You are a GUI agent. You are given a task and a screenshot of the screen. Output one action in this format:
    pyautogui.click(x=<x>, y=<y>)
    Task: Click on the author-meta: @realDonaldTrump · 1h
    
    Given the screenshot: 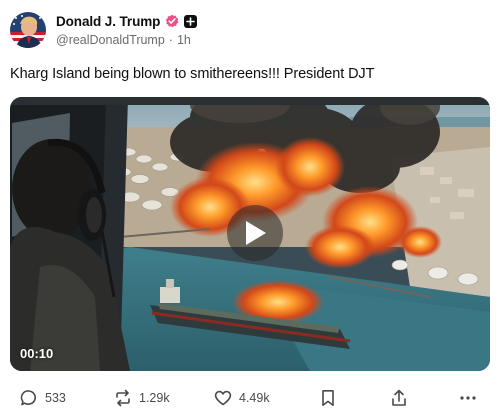 What is the action you would take?
    pyautogui.click(x=123, y=40)
    